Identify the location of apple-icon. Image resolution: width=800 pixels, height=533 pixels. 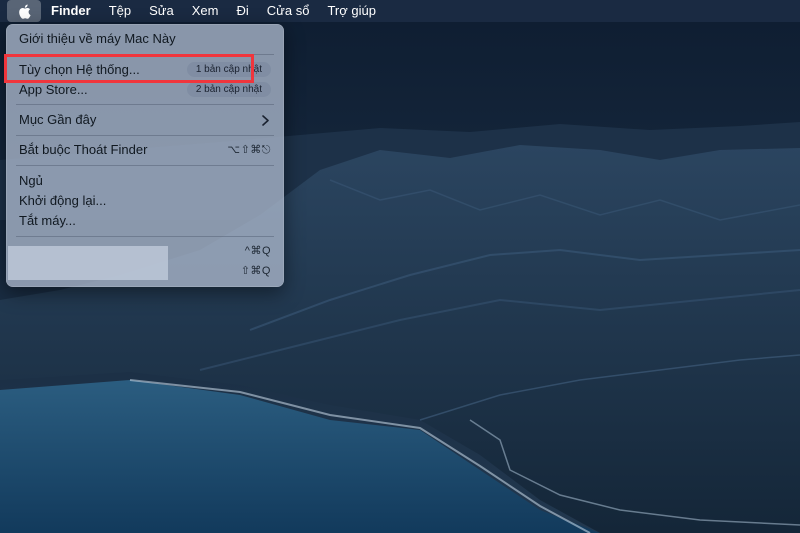
(24, 11).